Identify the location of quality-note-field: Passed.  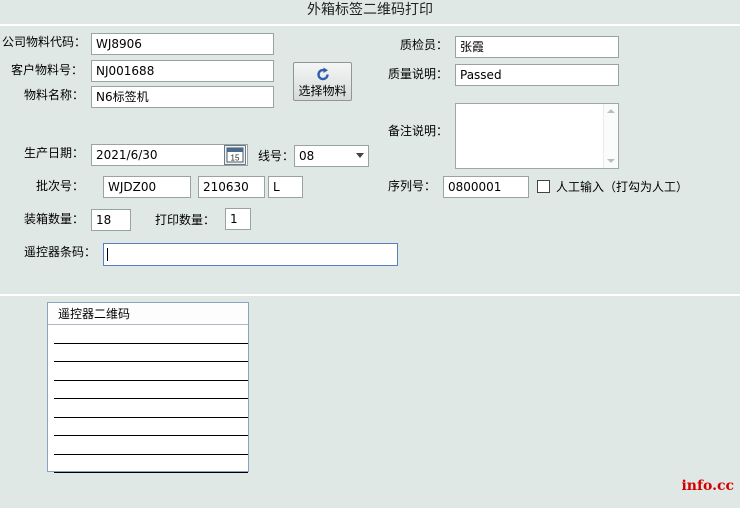
(537, 75).